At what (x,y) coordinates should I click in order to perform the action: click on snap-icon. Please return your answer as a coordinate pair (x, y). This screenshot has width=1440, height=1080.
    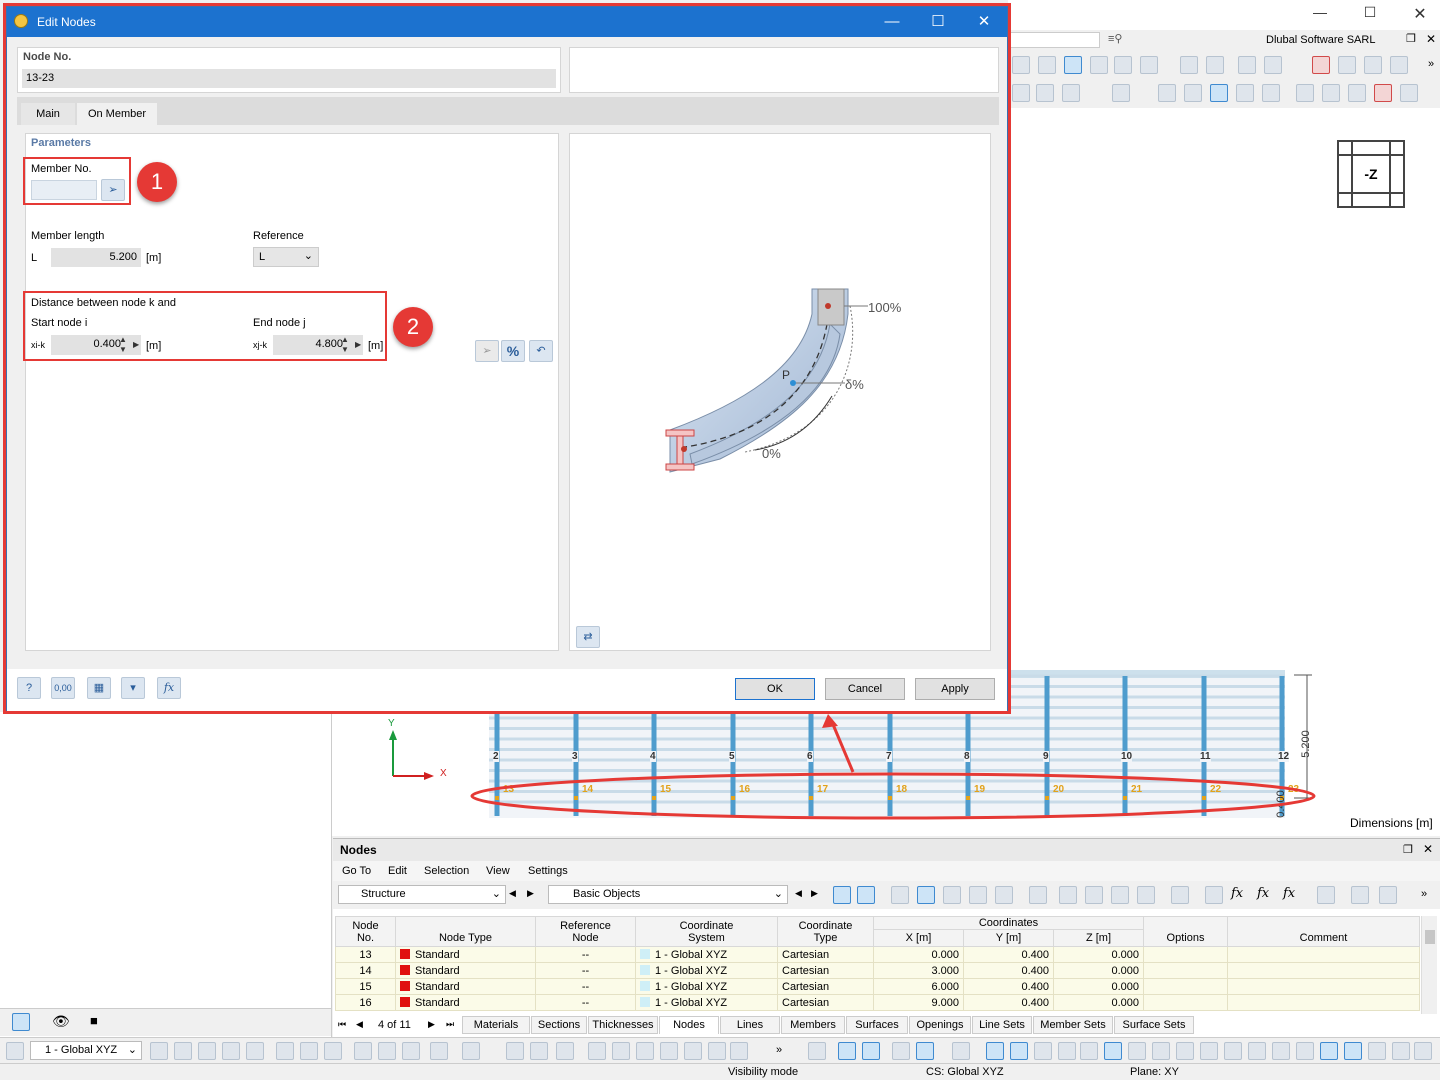
    Looking at the image, I should click on (1021, 93).